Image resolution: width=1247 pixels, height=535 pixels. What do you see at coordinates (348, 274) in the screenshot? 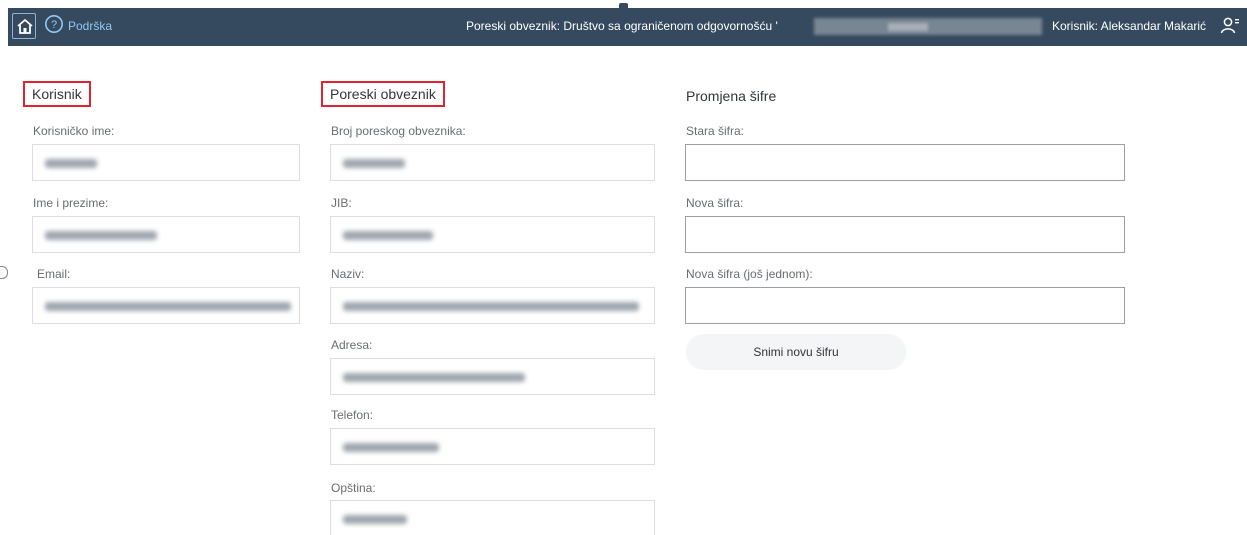
I see `name-label: Naziv:` at bounding box center [348, 274].